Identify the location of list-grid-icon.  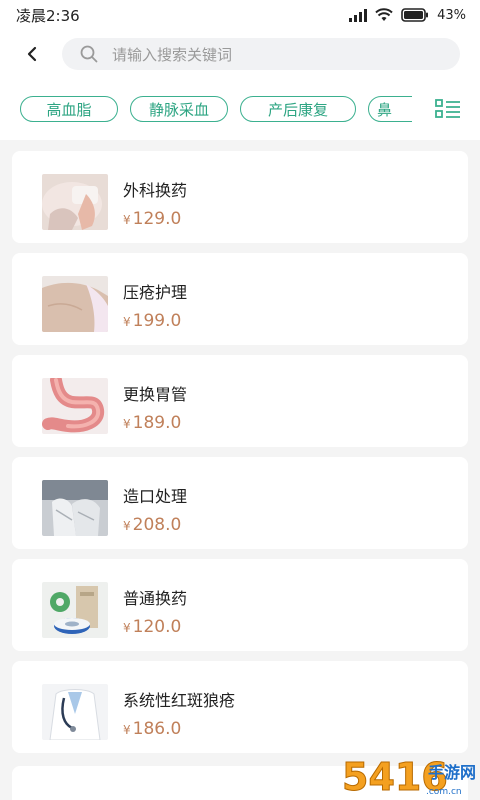
(447, 108).